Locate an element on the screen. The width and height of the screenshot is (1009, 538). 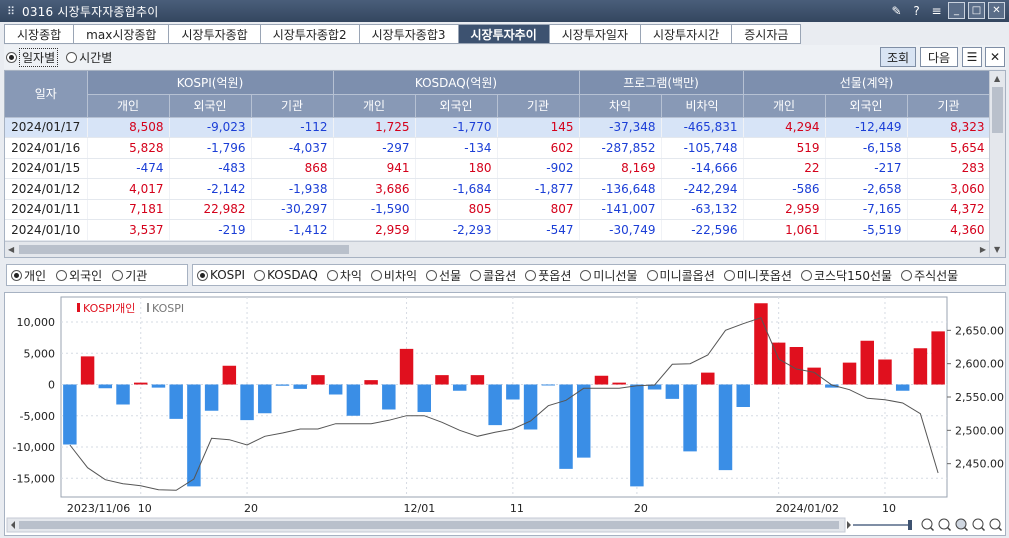
grid-menu-icon: ⠿ is located at coordinates (11, 11).